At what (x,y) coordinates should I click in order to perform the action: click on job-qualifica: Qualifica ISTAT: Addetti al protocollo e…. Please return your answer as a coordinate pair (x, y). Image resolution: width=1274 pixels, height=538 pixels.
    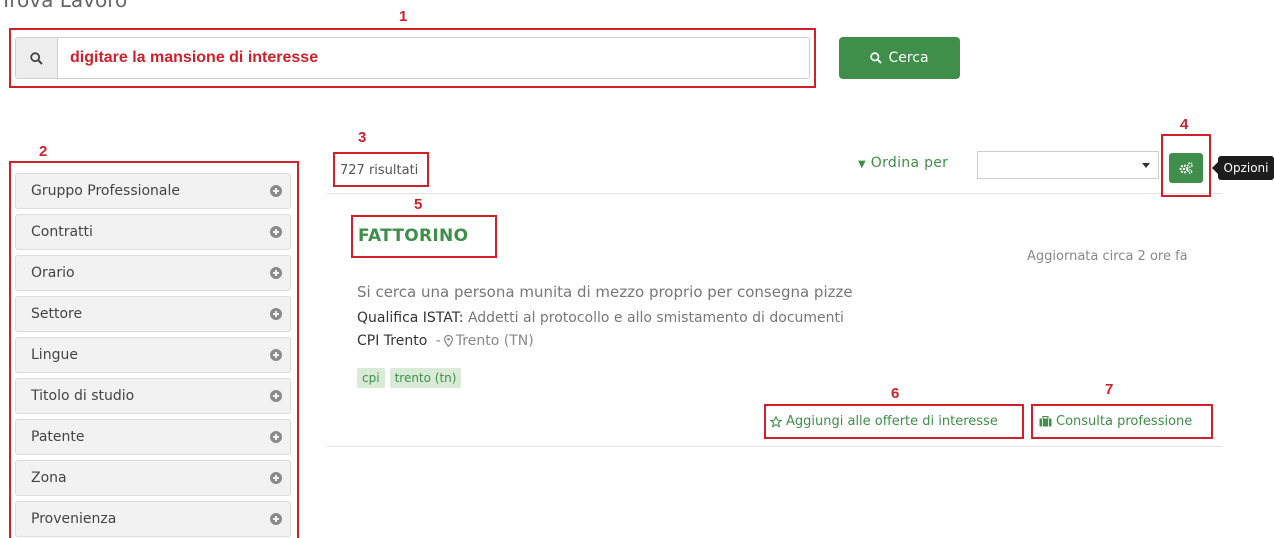
    Looking at the image, I should click on (600, 318).